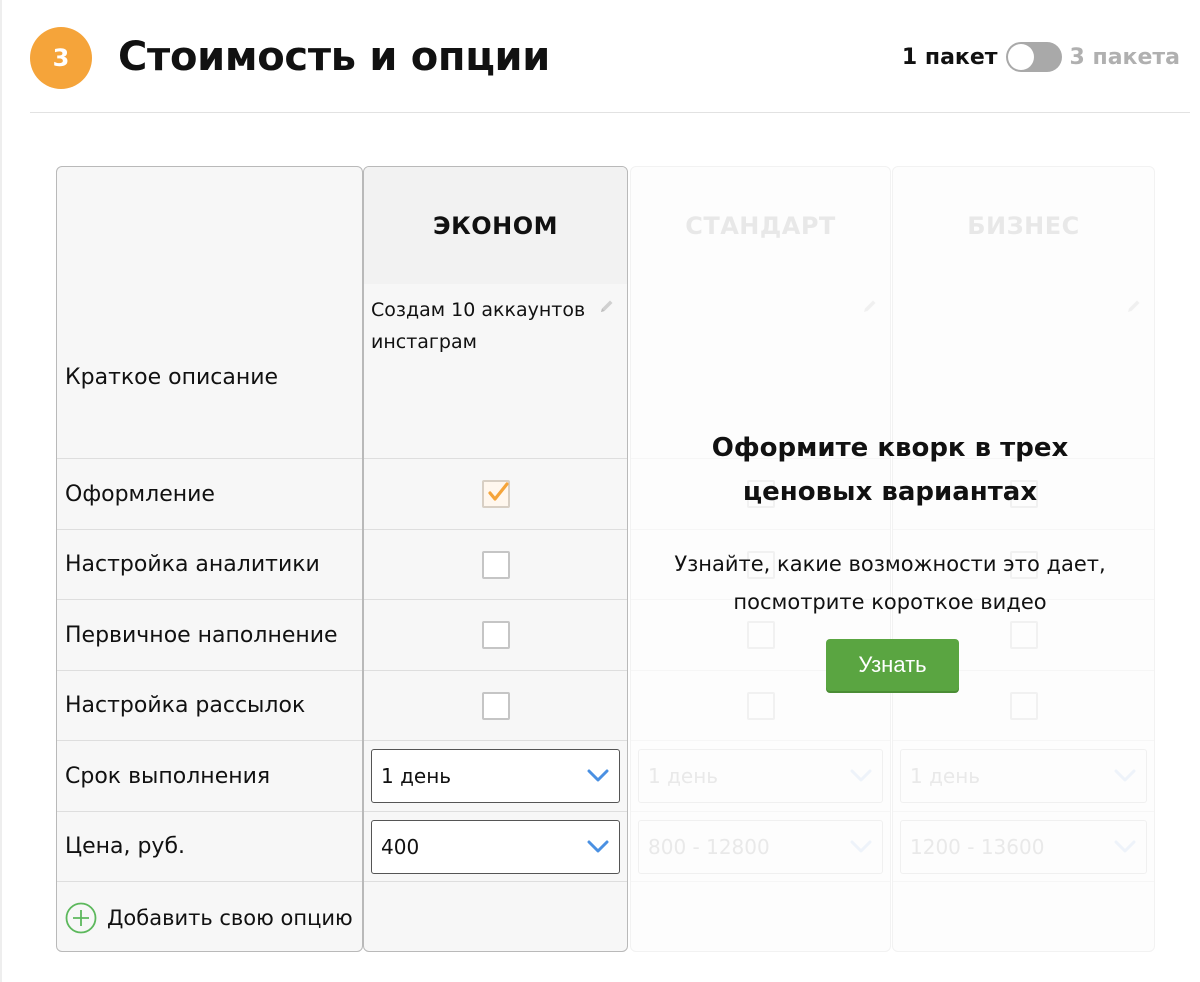 This screenshot has height=982, width=1200. What do you see at coordinates (760, 225) in the screenshot?
I see `package-name-standart: СТАНДАРТ` at bounding box center [760, 225].